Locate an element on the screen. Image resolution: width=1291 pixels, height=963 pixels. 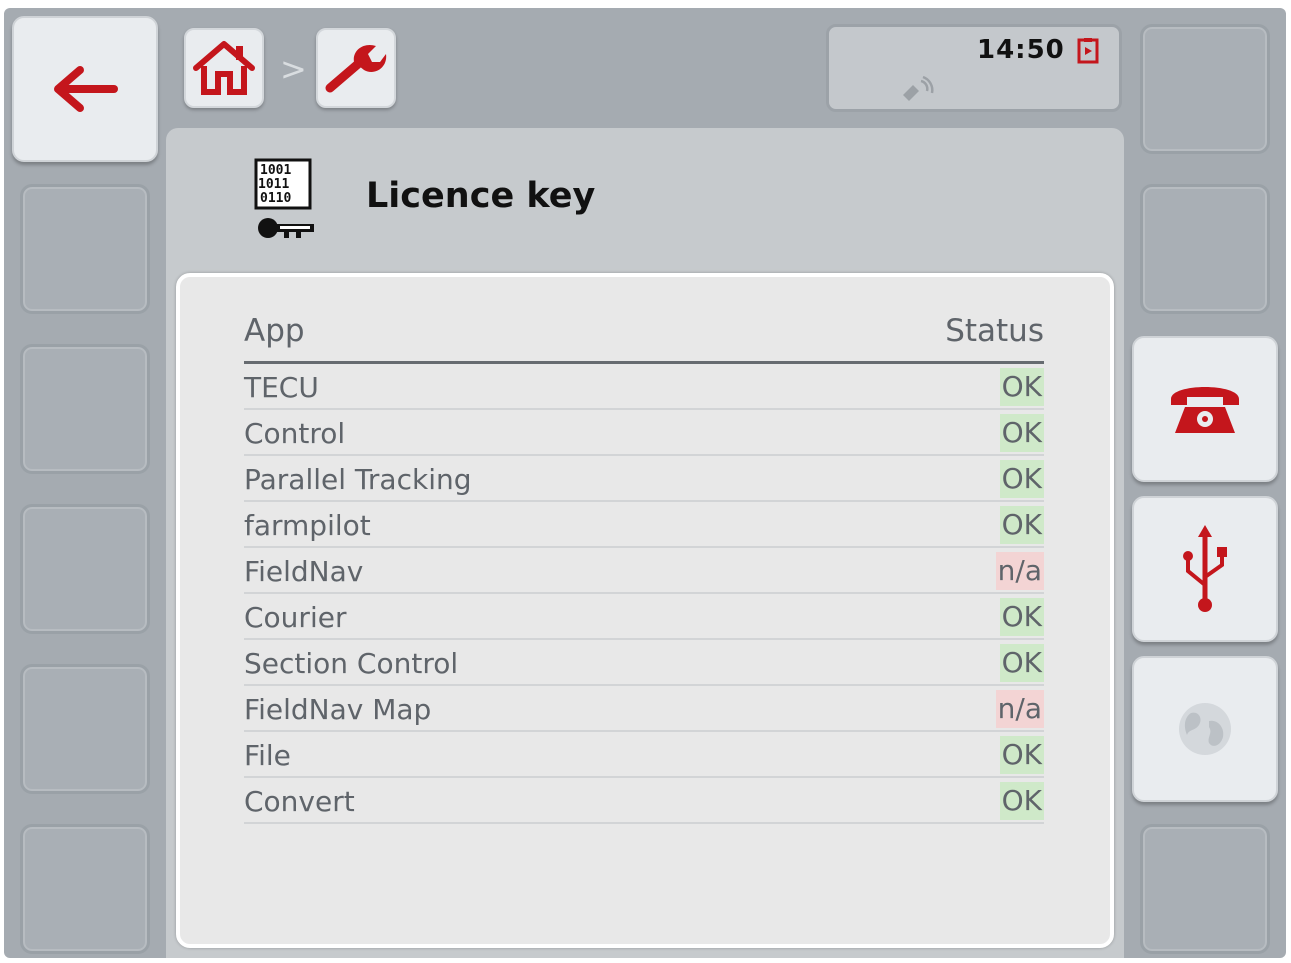
svg-text: 1001 is located at coordinates (275, 170).